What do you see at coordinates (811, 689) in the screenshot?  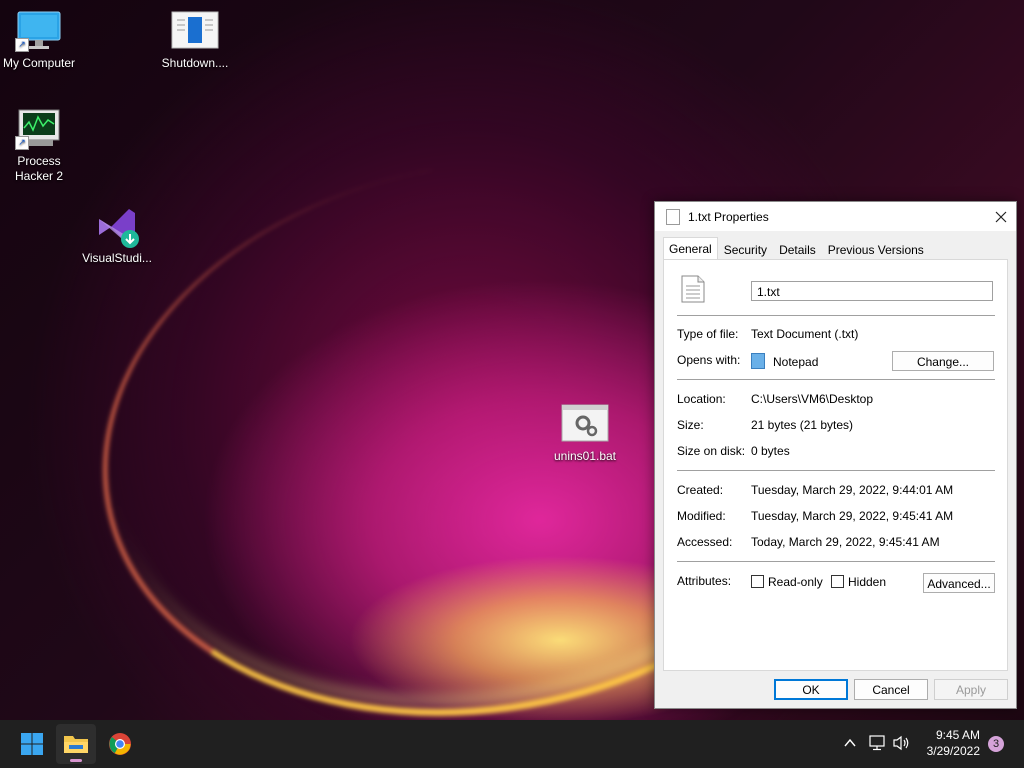 I see `ok-button: OK` at bounding box center [811, 689].